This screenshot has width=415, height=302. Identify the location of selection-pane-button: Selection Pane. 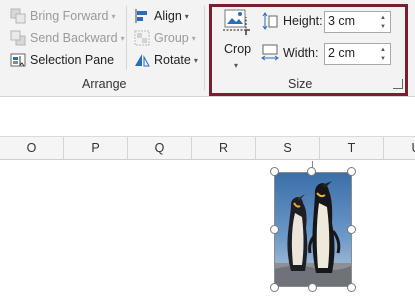
(62, 60).